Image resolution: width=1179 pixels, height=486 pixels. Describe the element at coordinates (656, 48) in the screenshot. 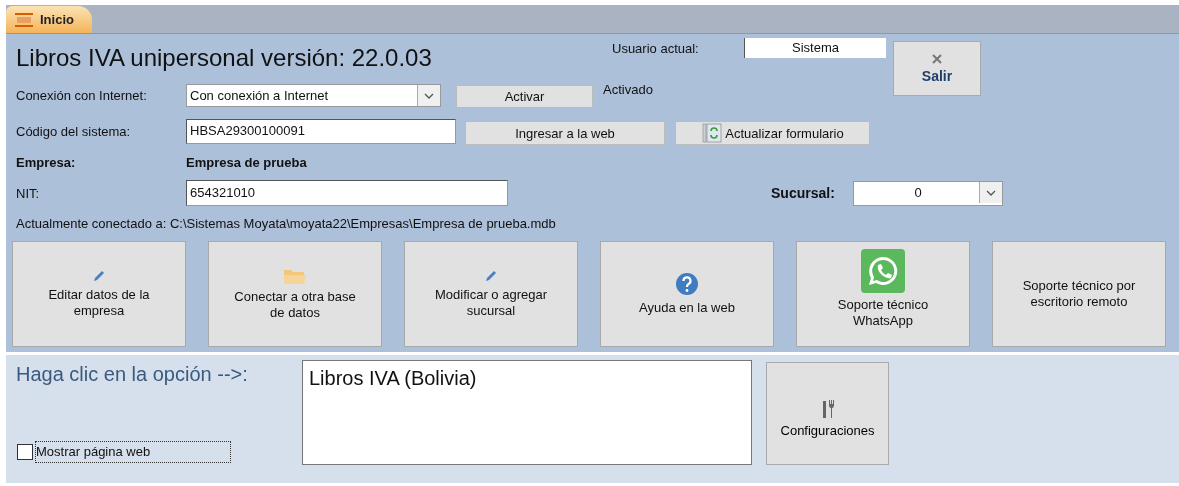

I see `field-label: Usuario actual:` at that location.